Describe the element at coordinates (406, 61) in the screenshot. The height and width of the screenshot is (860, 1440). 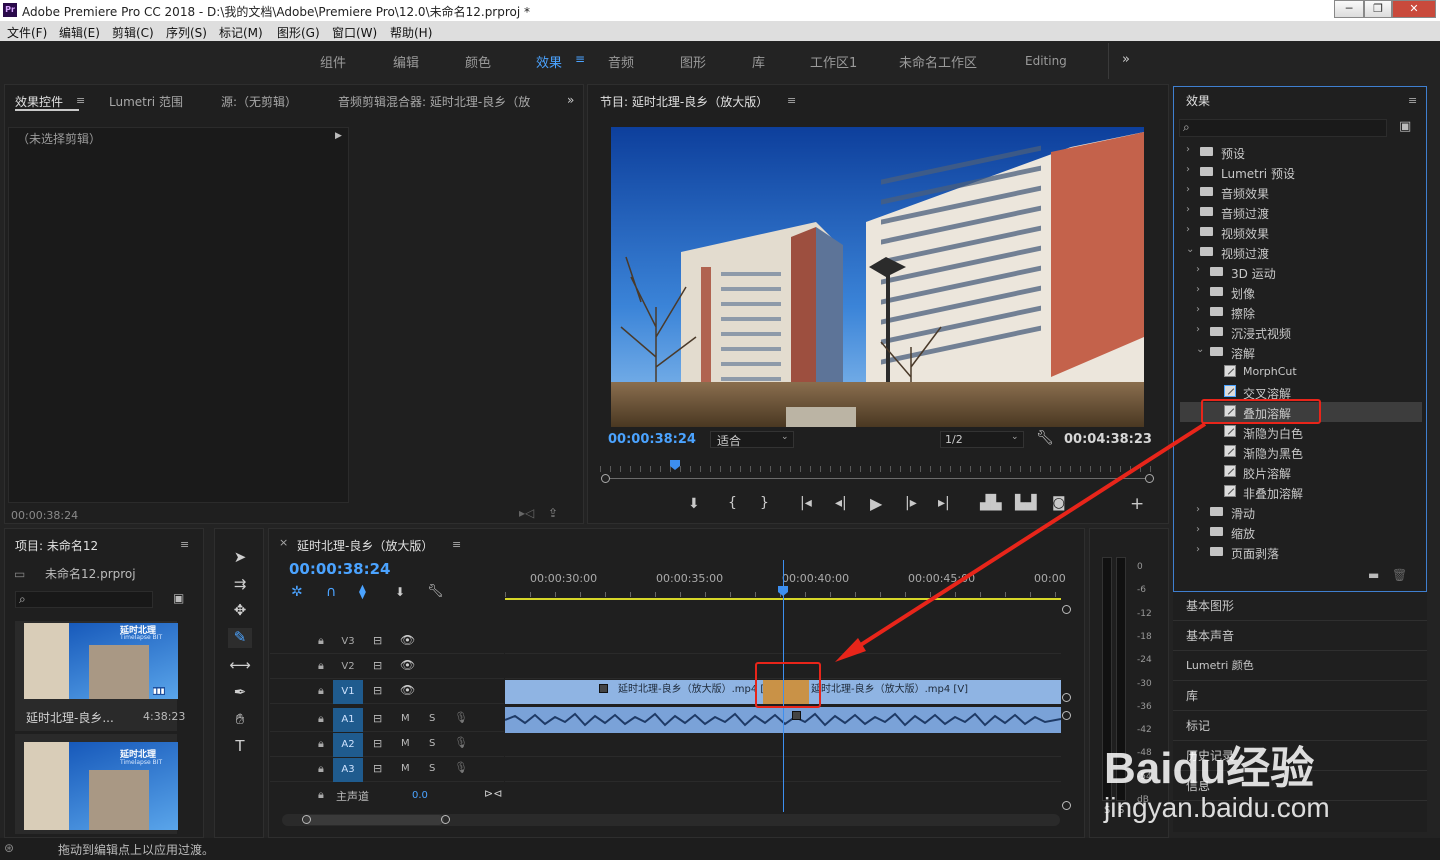
I see `workspace-tab-editing: 编辑` at that location.